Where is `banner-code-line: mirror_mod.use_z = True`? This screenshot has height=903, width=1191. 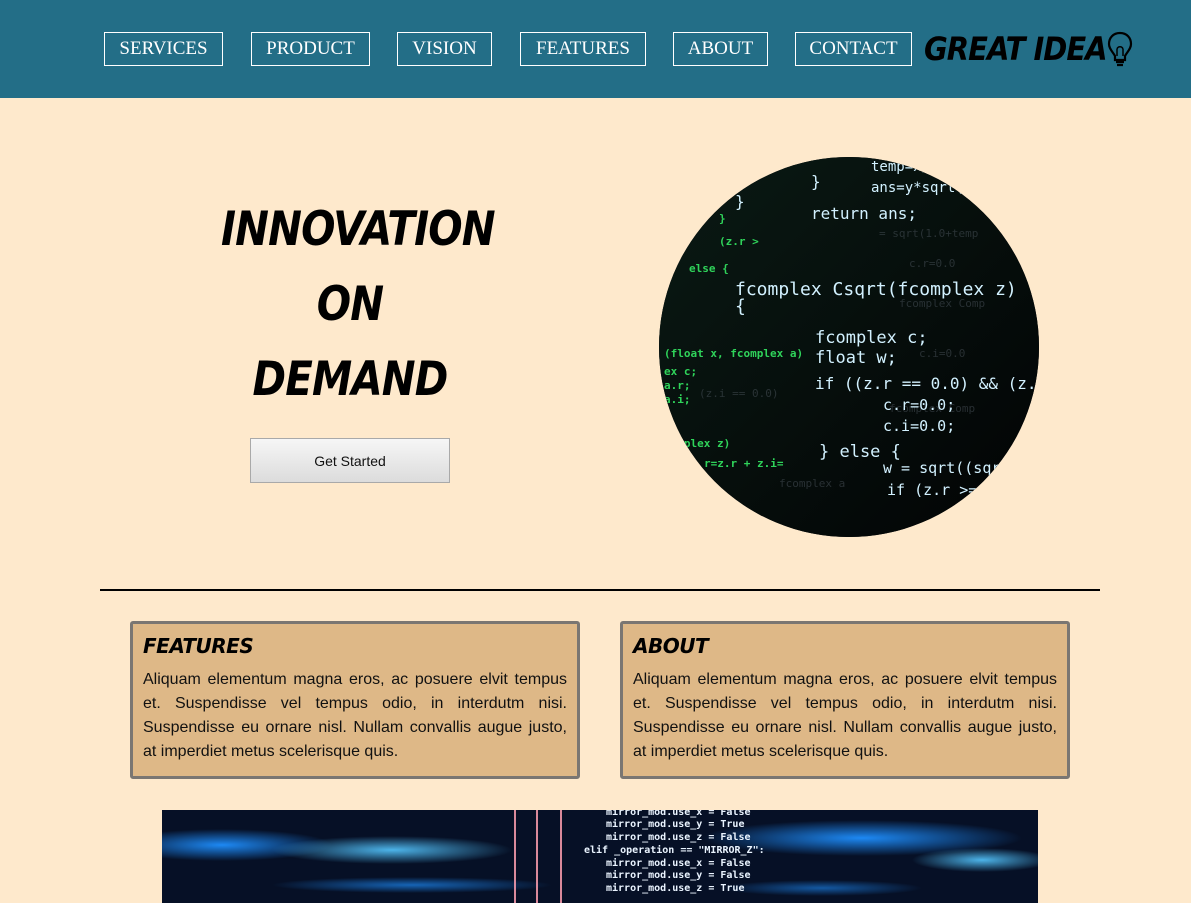
banner-code-line: mirror_mod.use_z = True is located at coordinates (675, 888).